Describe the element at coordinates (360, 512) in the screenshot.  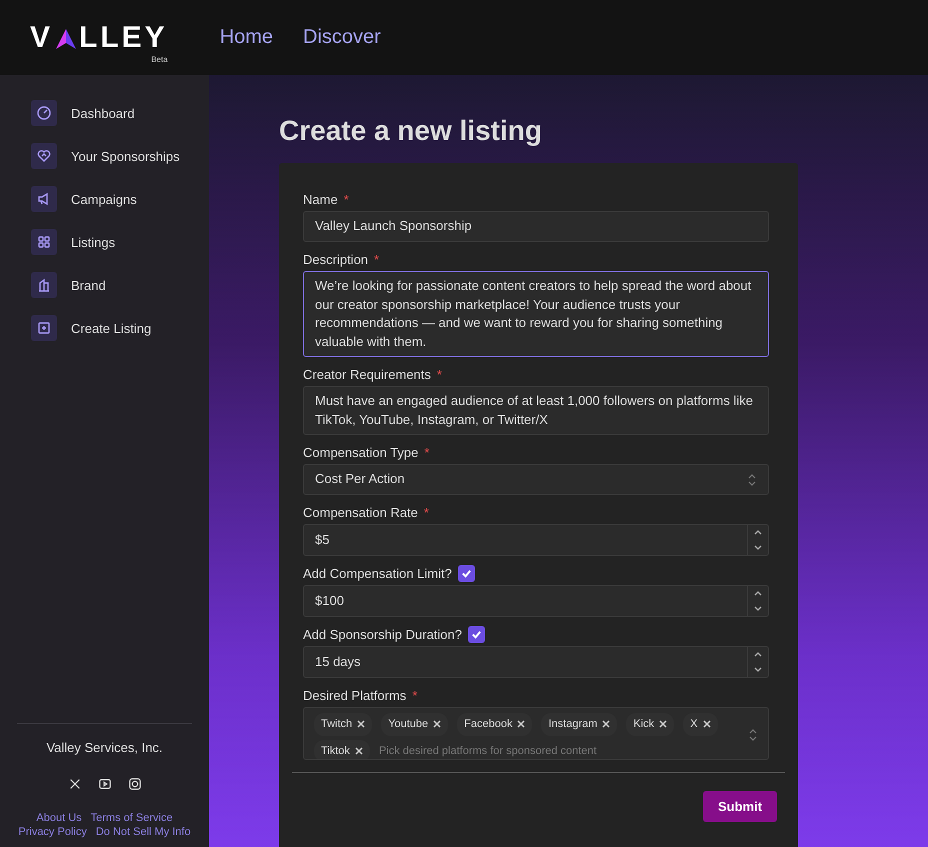
I see `field-label: Compensation Rate` at that location.